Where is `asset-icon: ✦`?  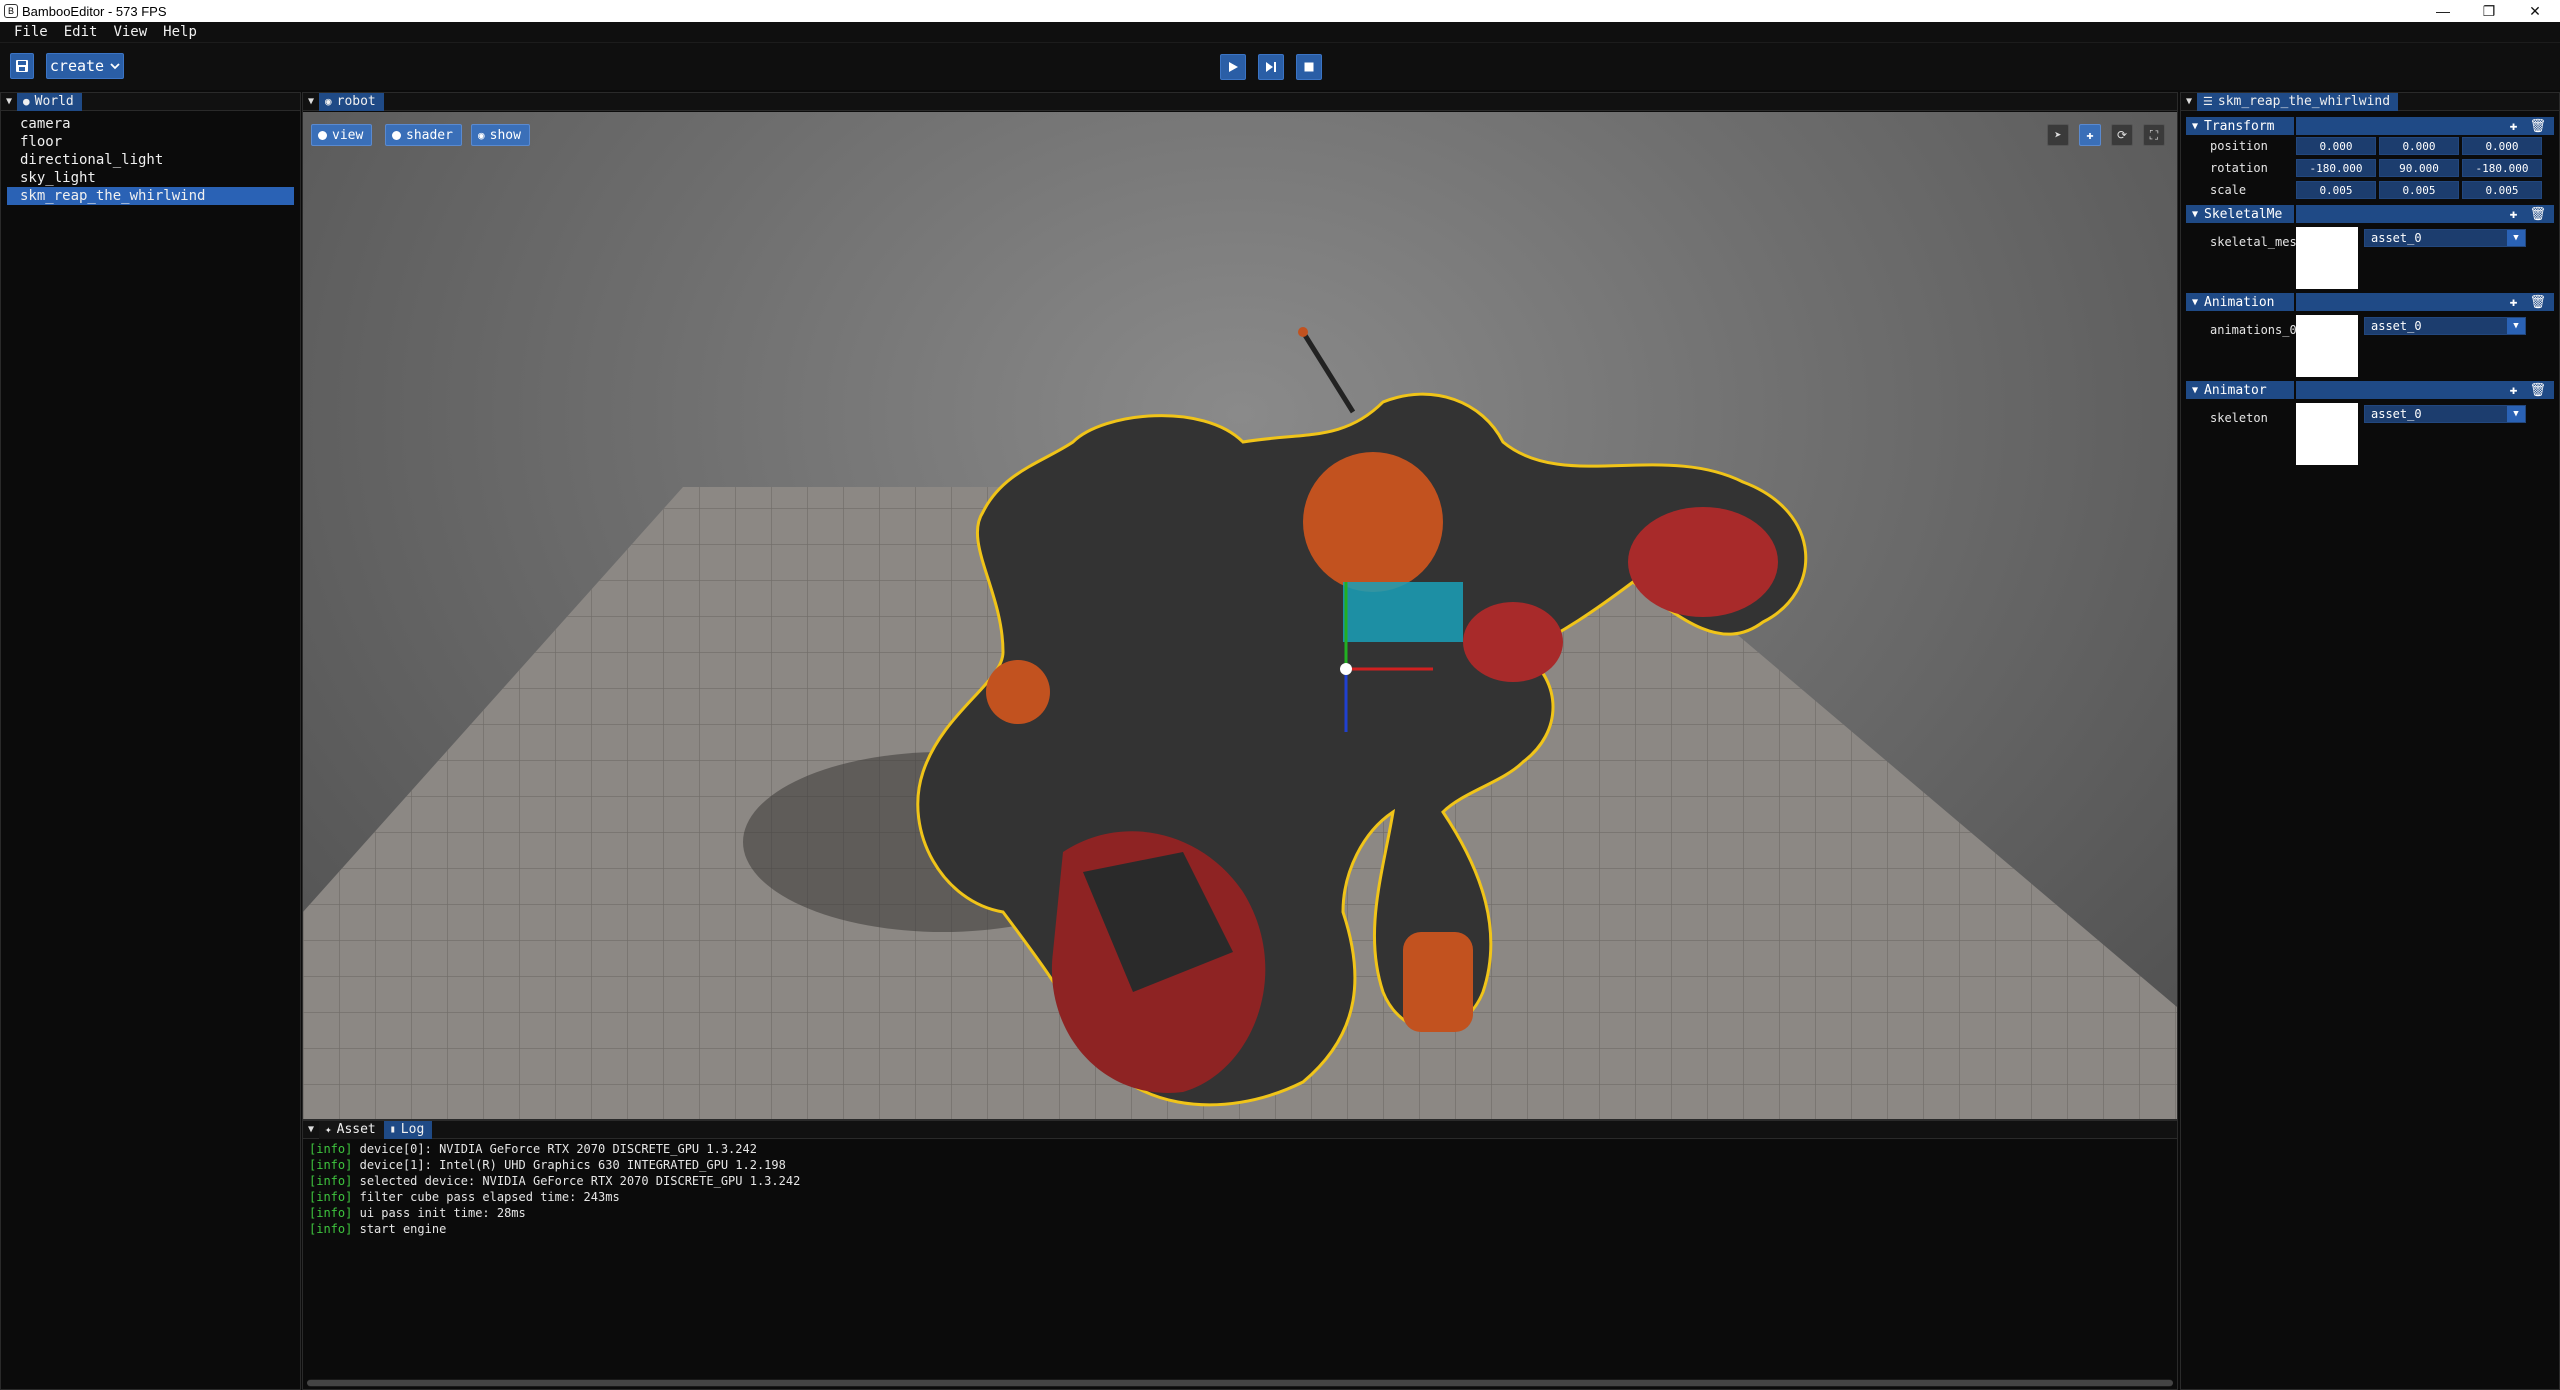 asset-icon: ✦ is located at coordinates (328, 1129).